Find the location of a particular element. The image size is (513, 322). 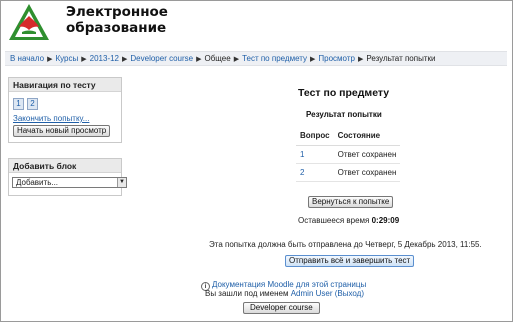

site-title: Электронное образование is located at coordinates (117, 20).